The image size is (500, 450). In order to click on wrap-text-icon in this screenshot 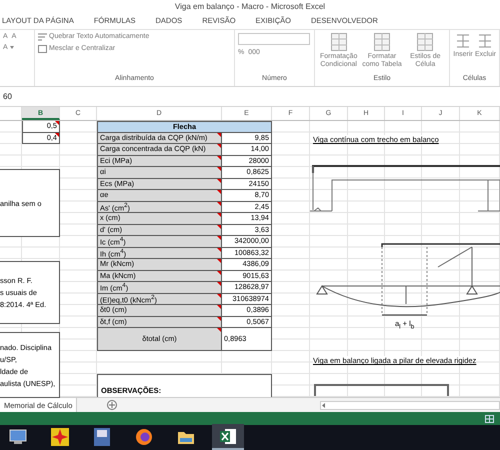, I will do `click(42, 36)`.